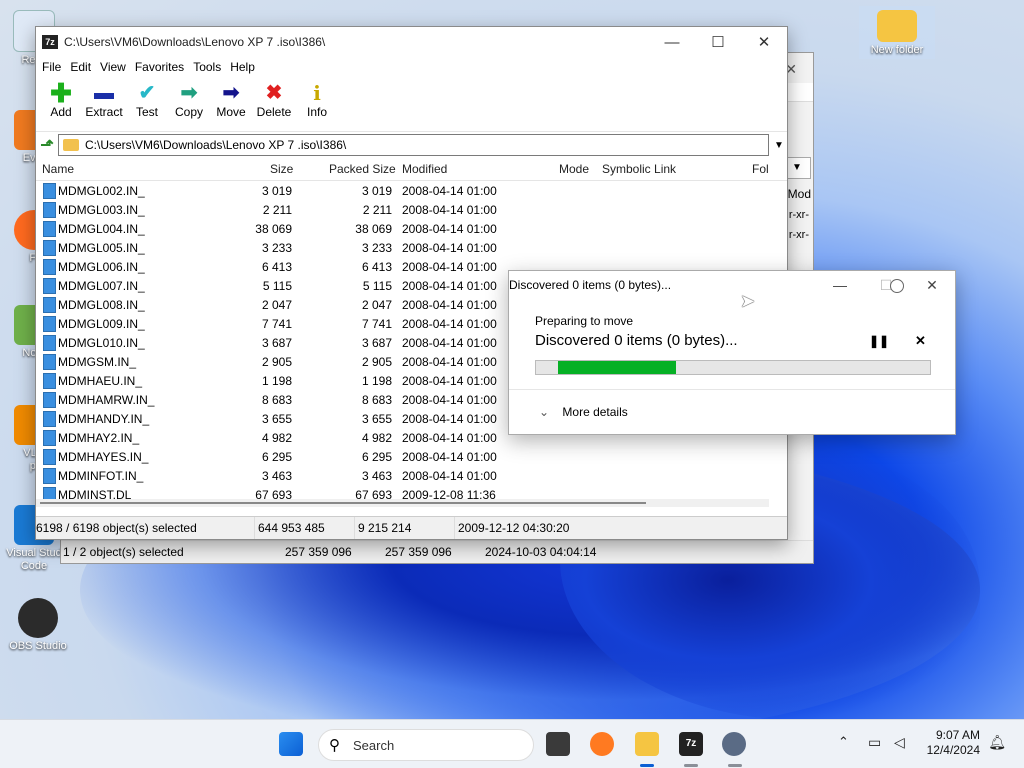  Describe the element at coordinates (50, 42) in the screenshot. I see `7zip-app-icon: 7z` at that location.